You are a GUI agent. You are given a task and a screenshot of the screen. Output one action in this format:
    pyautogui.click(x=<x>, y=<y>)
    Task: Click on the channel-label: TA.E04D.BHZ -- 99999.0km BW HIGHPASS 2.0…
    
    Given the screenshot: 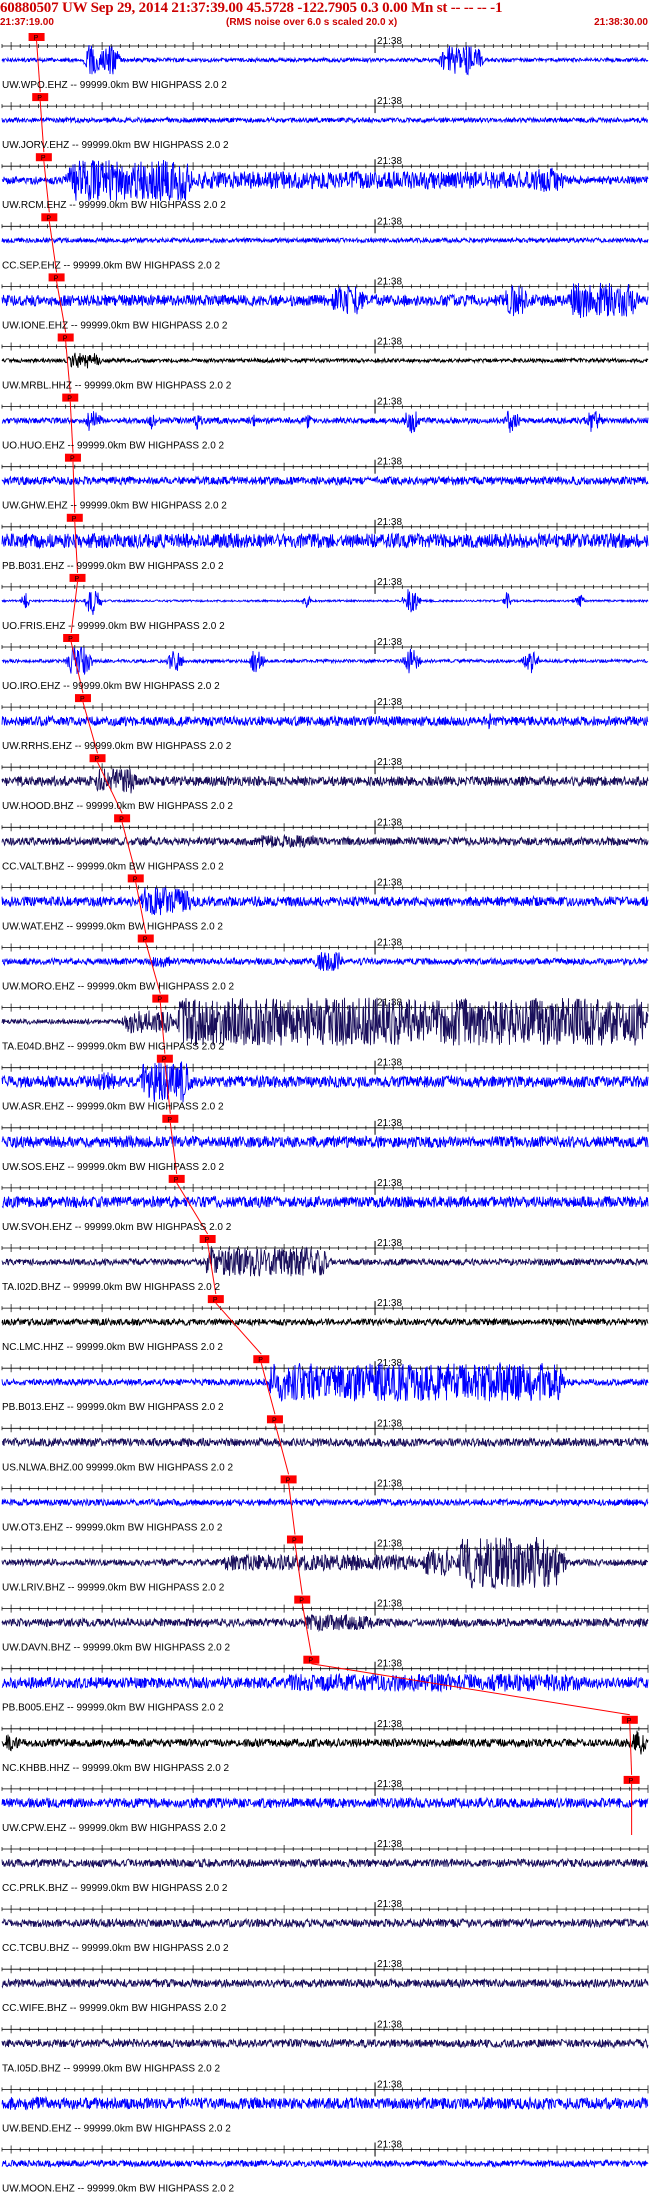 What is the action you would take?
    pyautogui.click(x=113, y=1047)
    